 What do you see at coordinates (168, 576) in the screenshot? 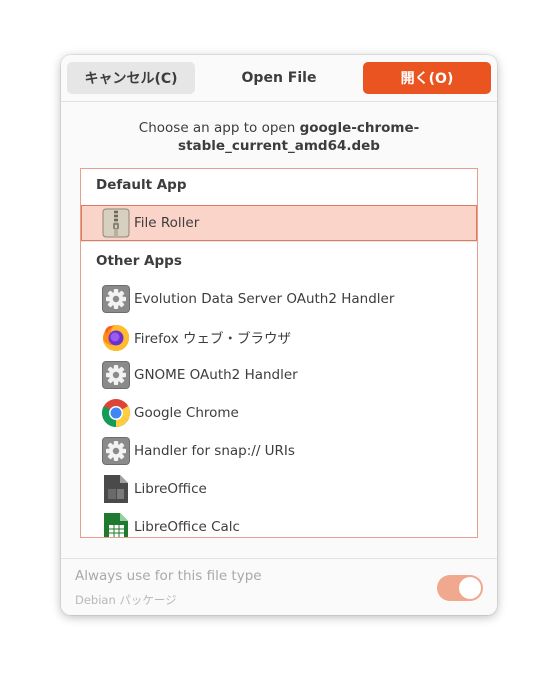
I see `always-use-label: Always use for this file type` at bounding box center [168, 576].